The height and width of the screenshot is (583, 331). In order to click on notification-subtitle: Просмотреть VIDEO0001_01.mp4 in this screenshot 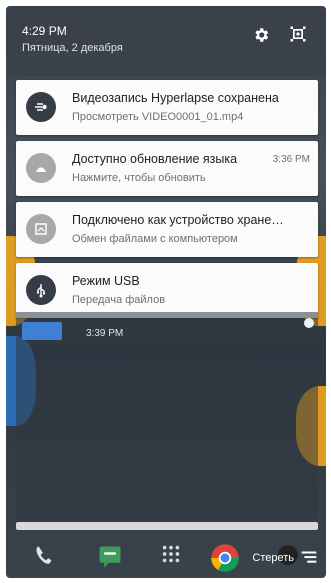, I will do `click(158, 117)`.